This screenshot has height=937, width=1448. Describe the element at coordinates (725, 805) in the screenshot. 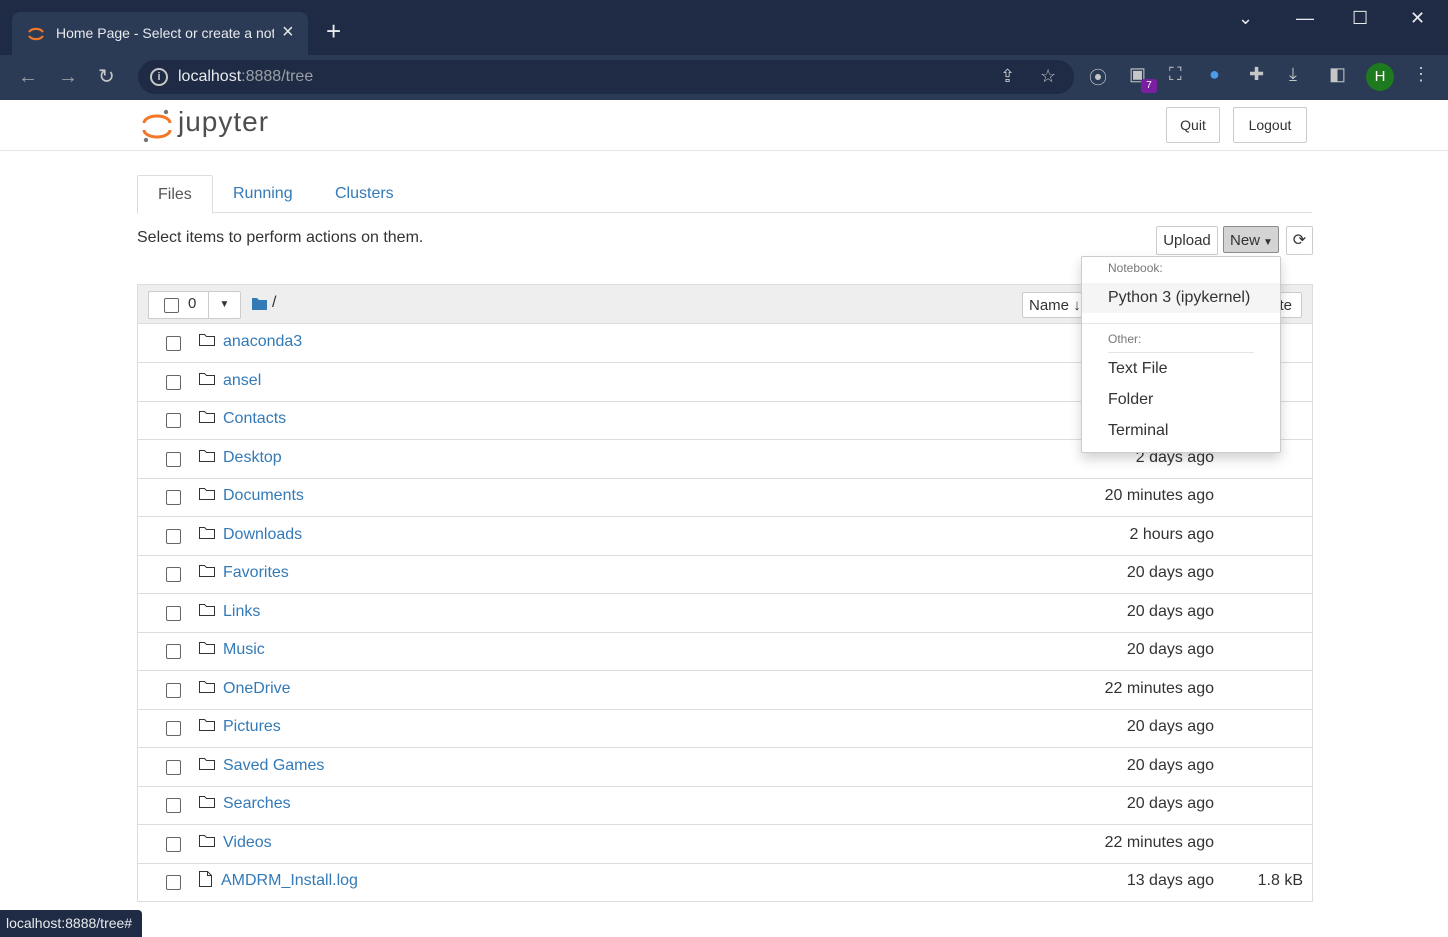

I see `list-item: Searches 20 days ago` at that location.